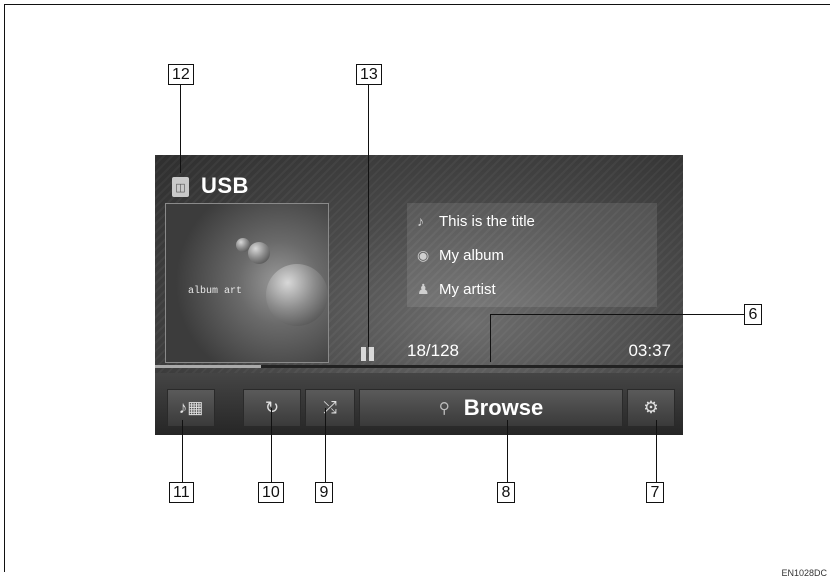 The image size is (831, 578). Describe the element at coordinates (419, 366) in the screenshot. I see `progress-bar` at that location.